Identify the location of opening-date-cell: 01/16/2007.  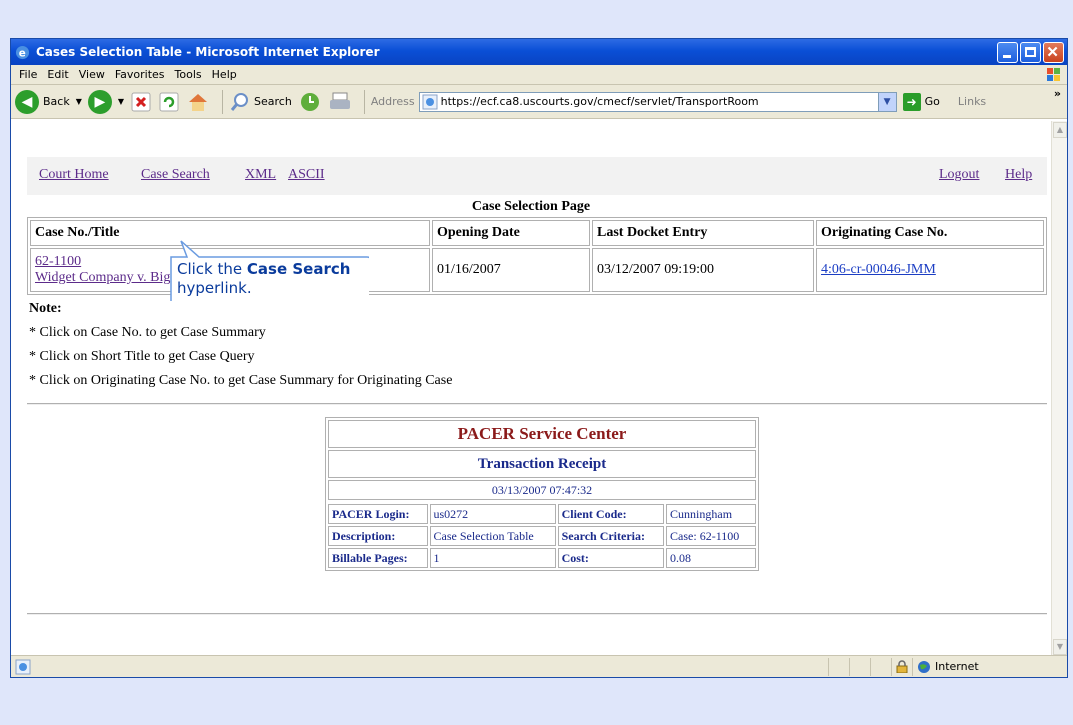
(511, 270).